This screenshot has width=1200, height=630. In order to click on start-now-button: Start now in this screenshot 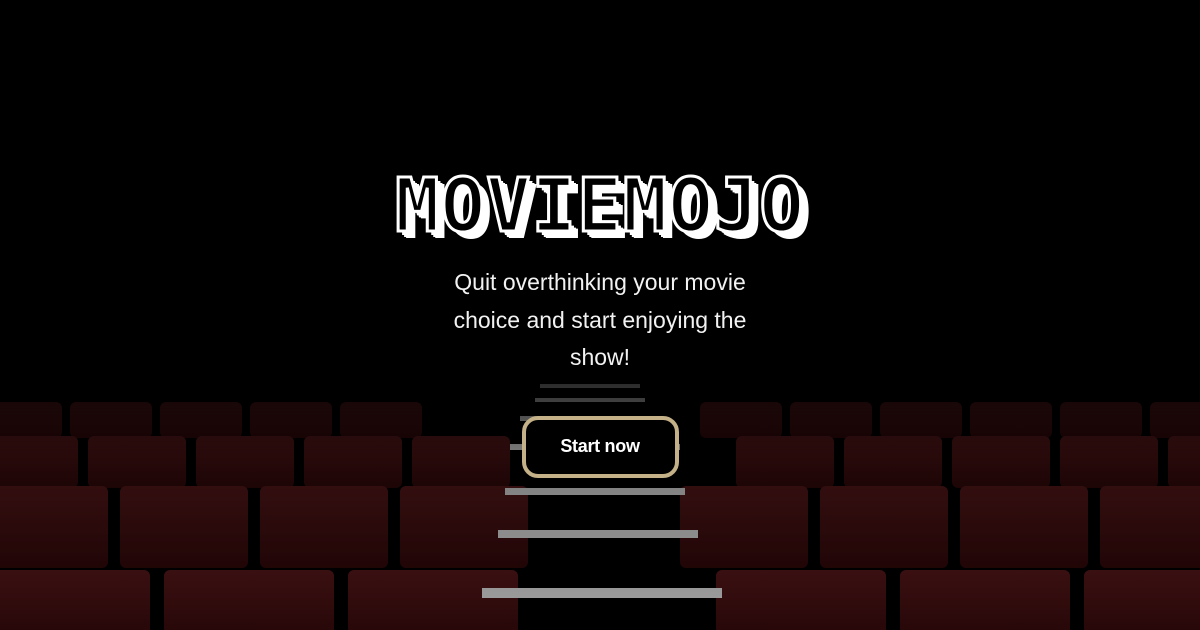, I will do `click(600, 446)`.